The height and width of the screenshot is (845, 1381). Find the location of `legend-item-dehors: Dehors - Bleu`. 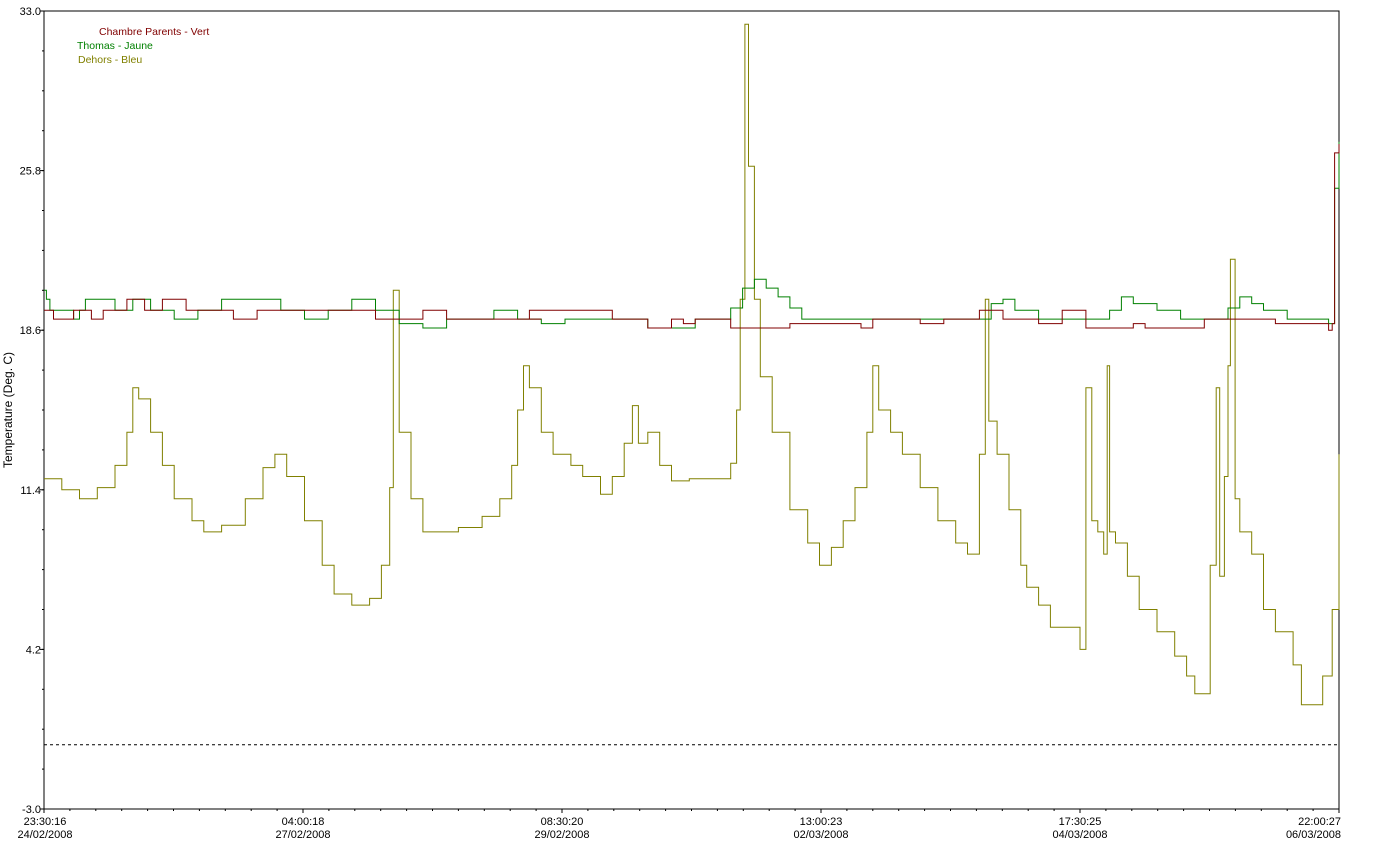

legend-item-dehors: Dehors - Bleu is located at coordinates (110, 60).